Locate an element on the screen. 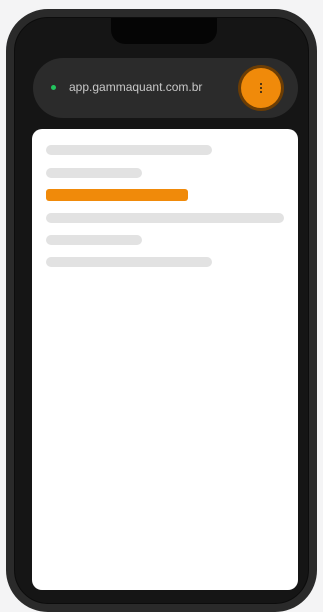 The height and width of the screenshot is (612, 323). menu-button is located at coordinates (261, 88).